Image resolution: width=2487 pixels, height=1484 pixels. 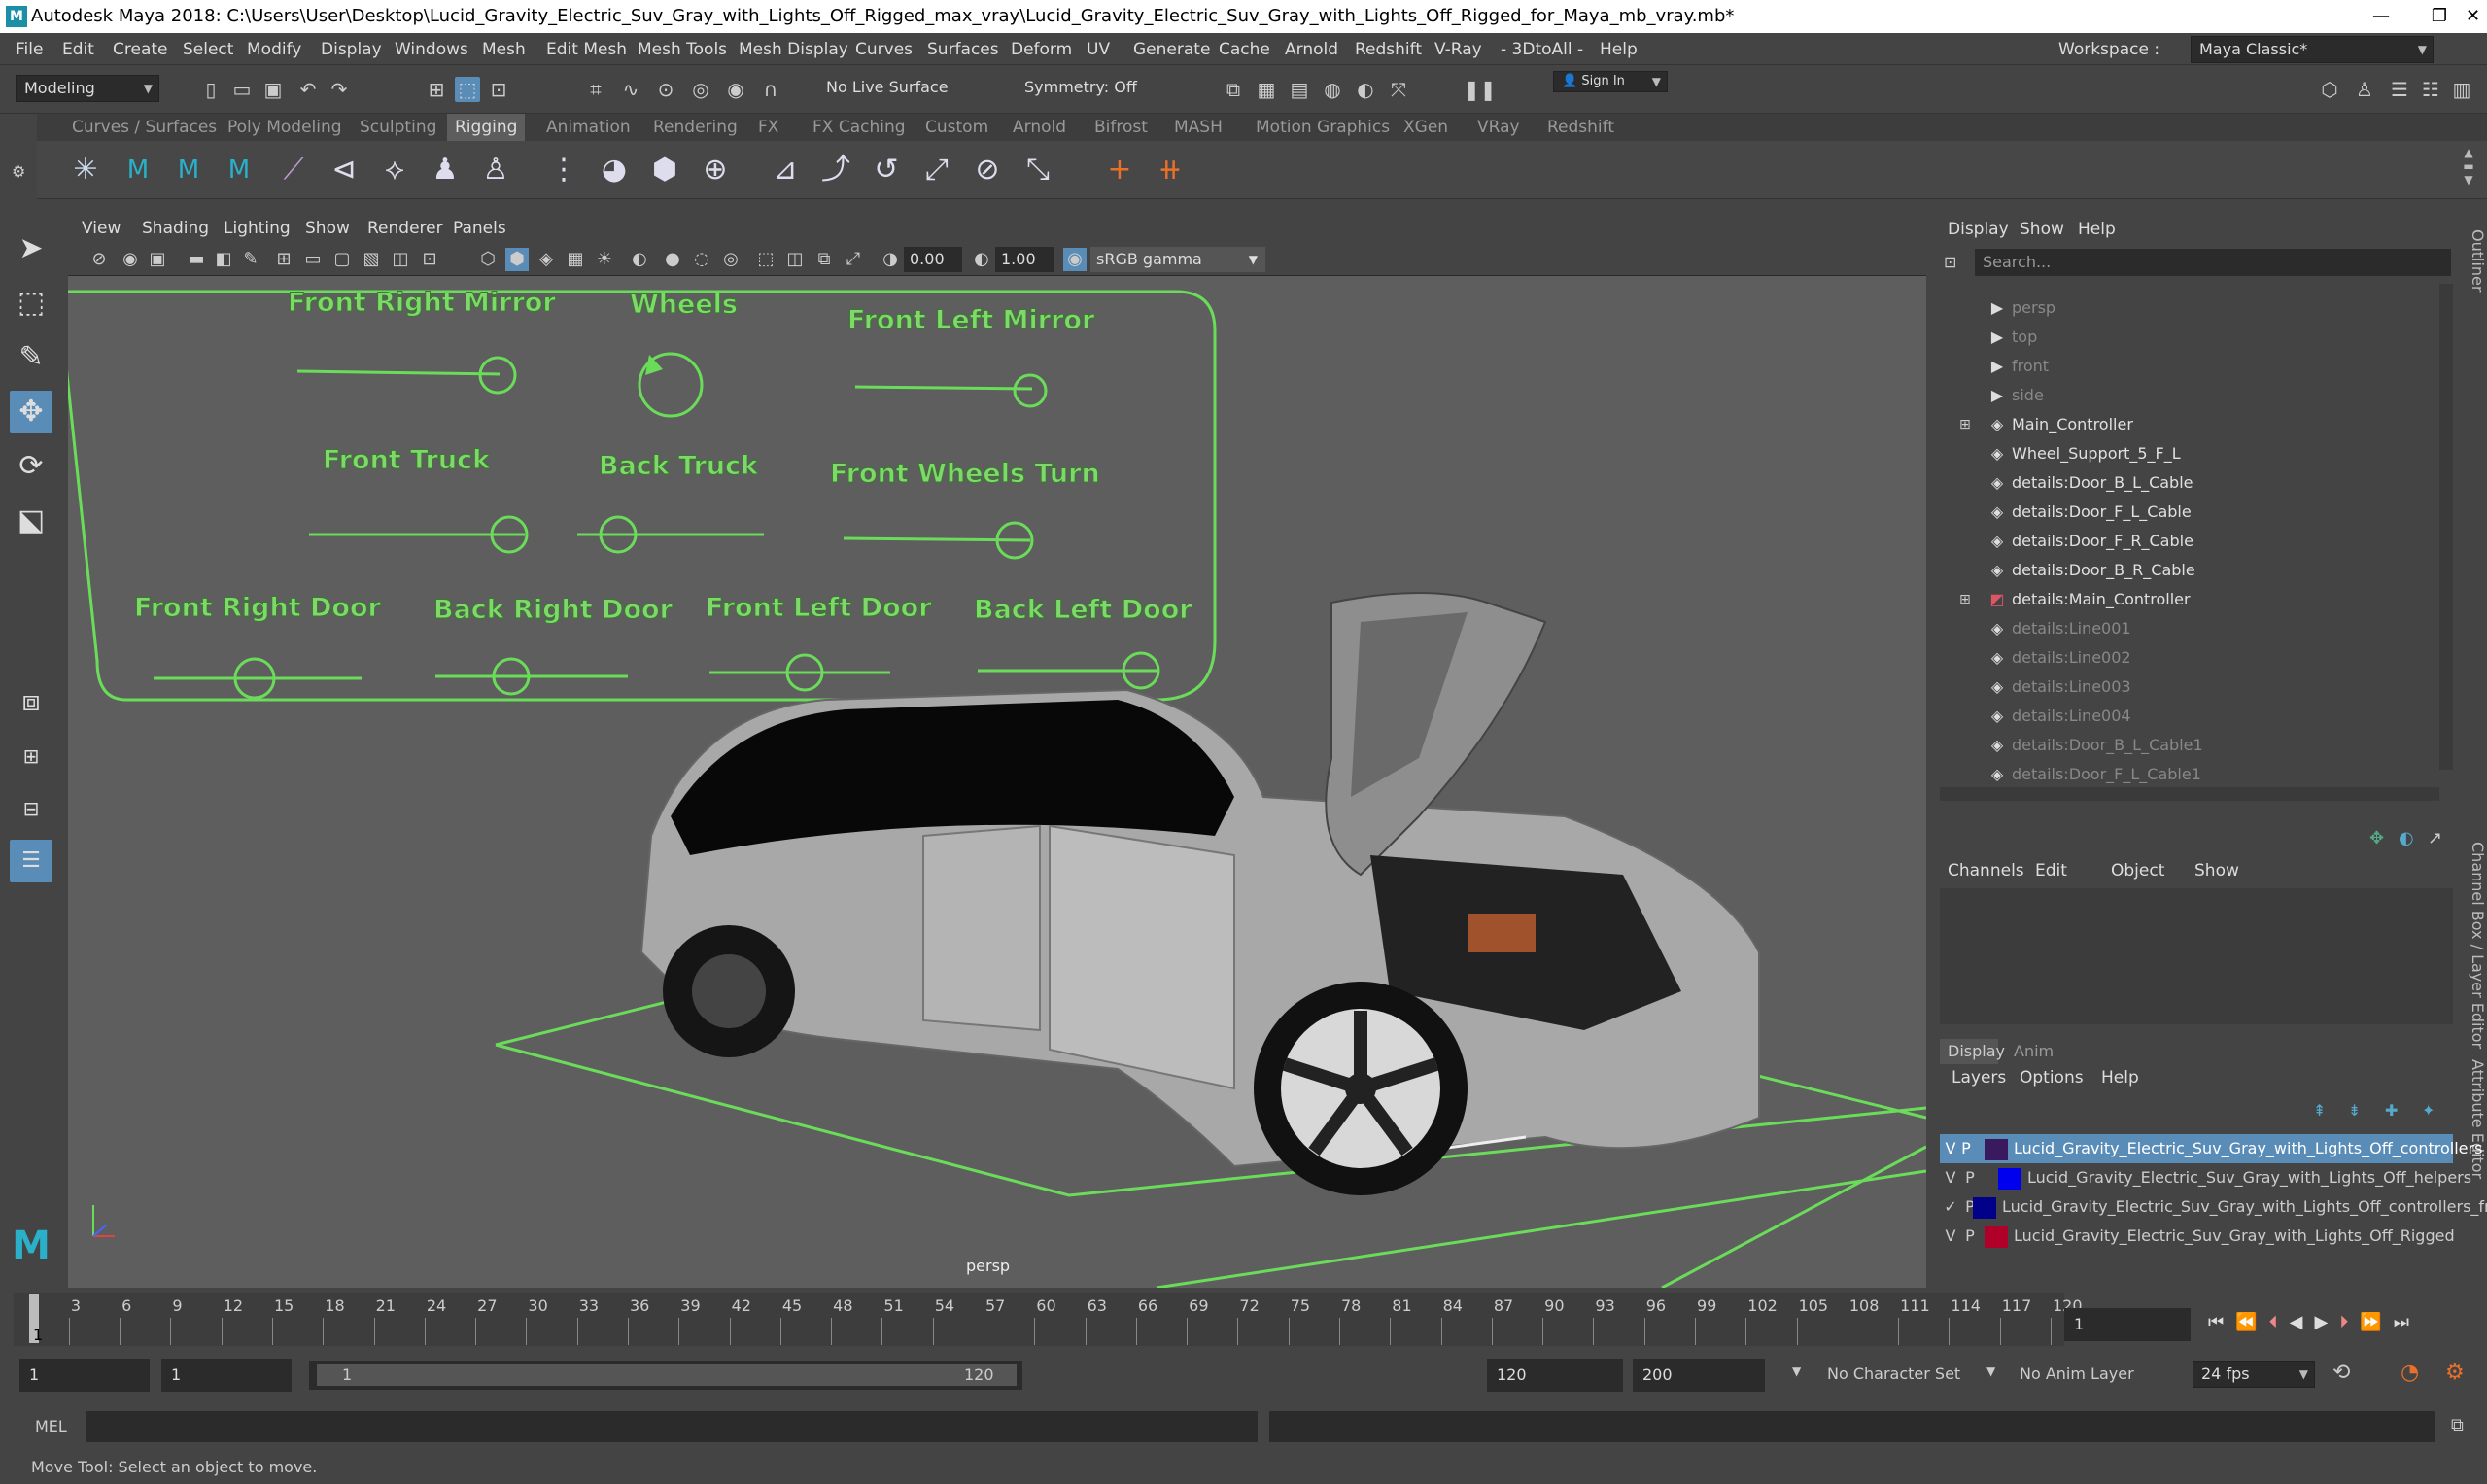 What do you see at coordinates (2251, 1322) in the screenshot?
I see `step-back-key-icon: ⏪` at bounding box center [2251, 1322].